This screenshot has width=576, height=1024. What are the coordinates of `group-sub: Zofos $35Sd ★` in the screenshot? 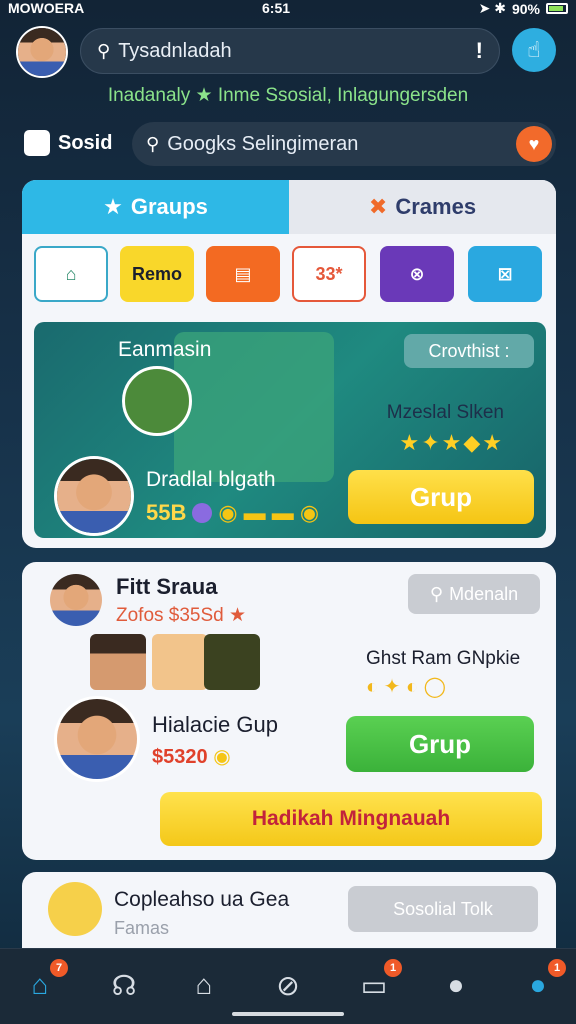 It's located at (181, 615).